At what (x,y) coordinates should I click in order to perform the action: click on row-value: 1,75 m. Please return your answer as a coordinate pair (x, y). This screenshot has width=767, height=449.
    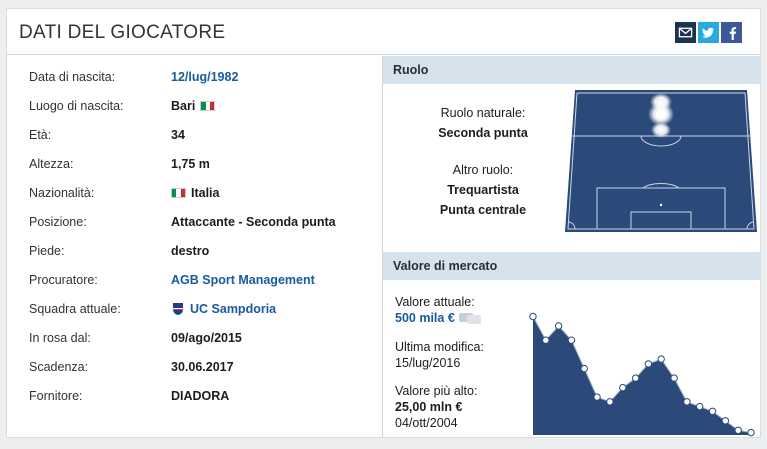
    Looking at the image, I should click on (190, 164).